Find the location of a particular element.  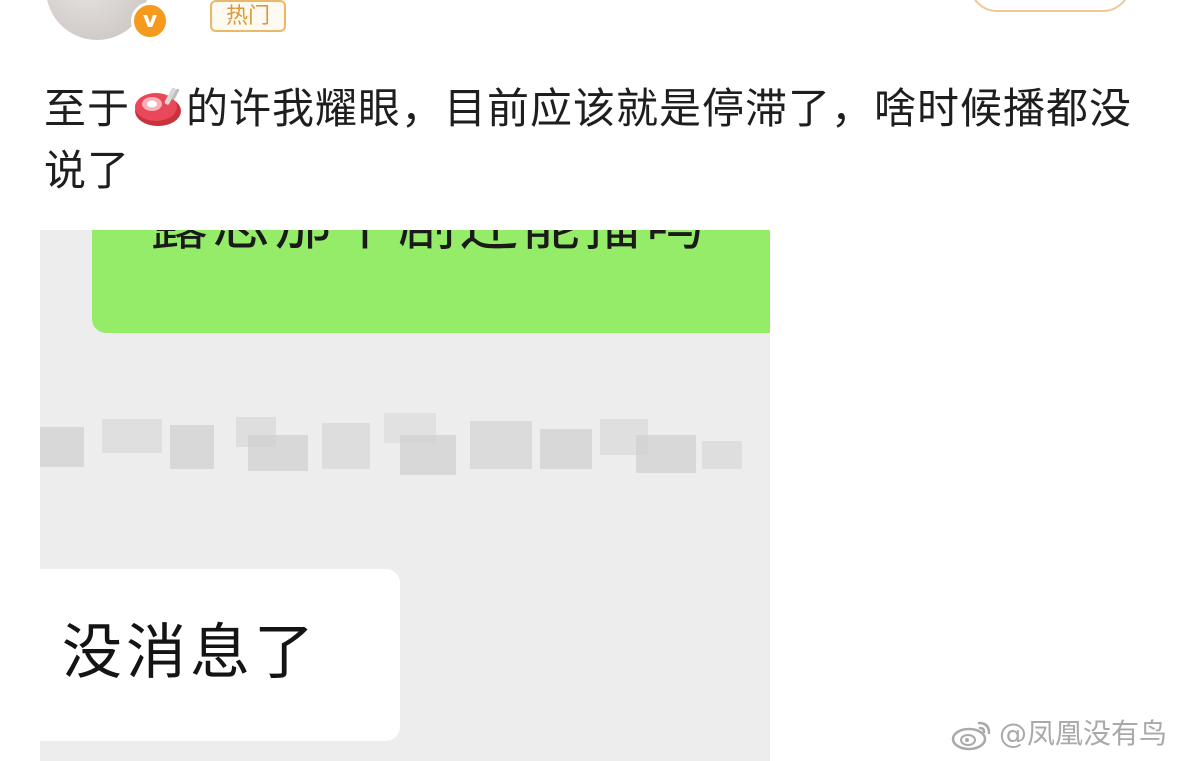

weibo-logo-icon is located at coordinates (971, 736).